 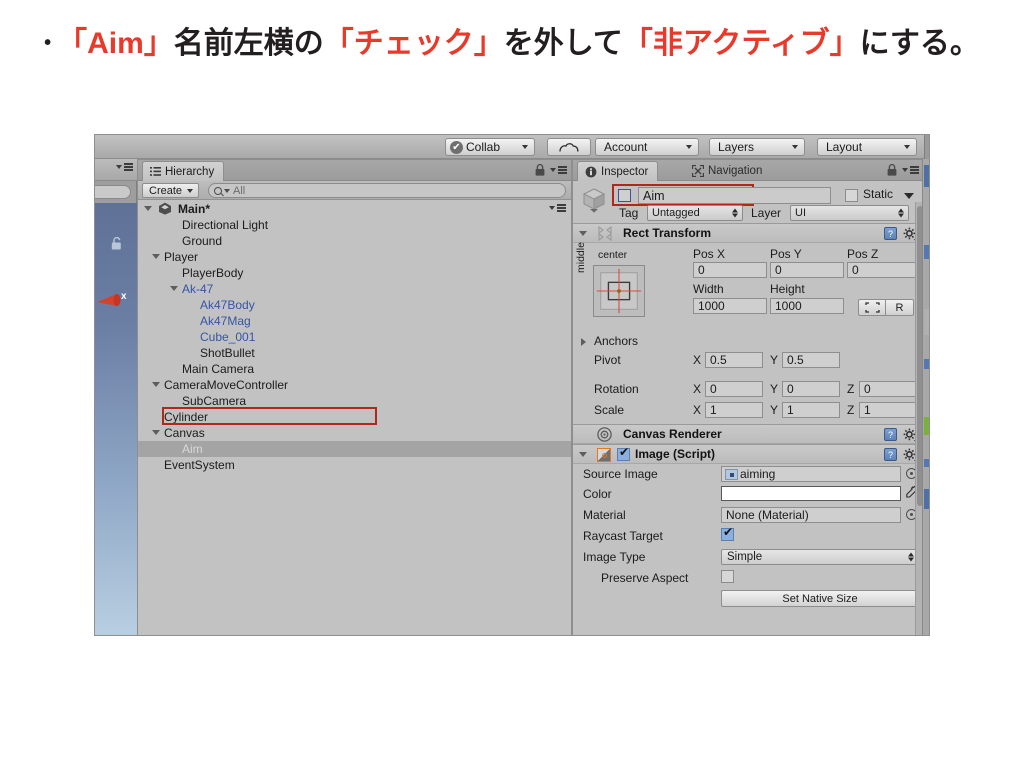 What do you see at coordinates (558, 170) in the screenshot?
I see `hierarchy-menu-icon` at bounding box center [558, 170].